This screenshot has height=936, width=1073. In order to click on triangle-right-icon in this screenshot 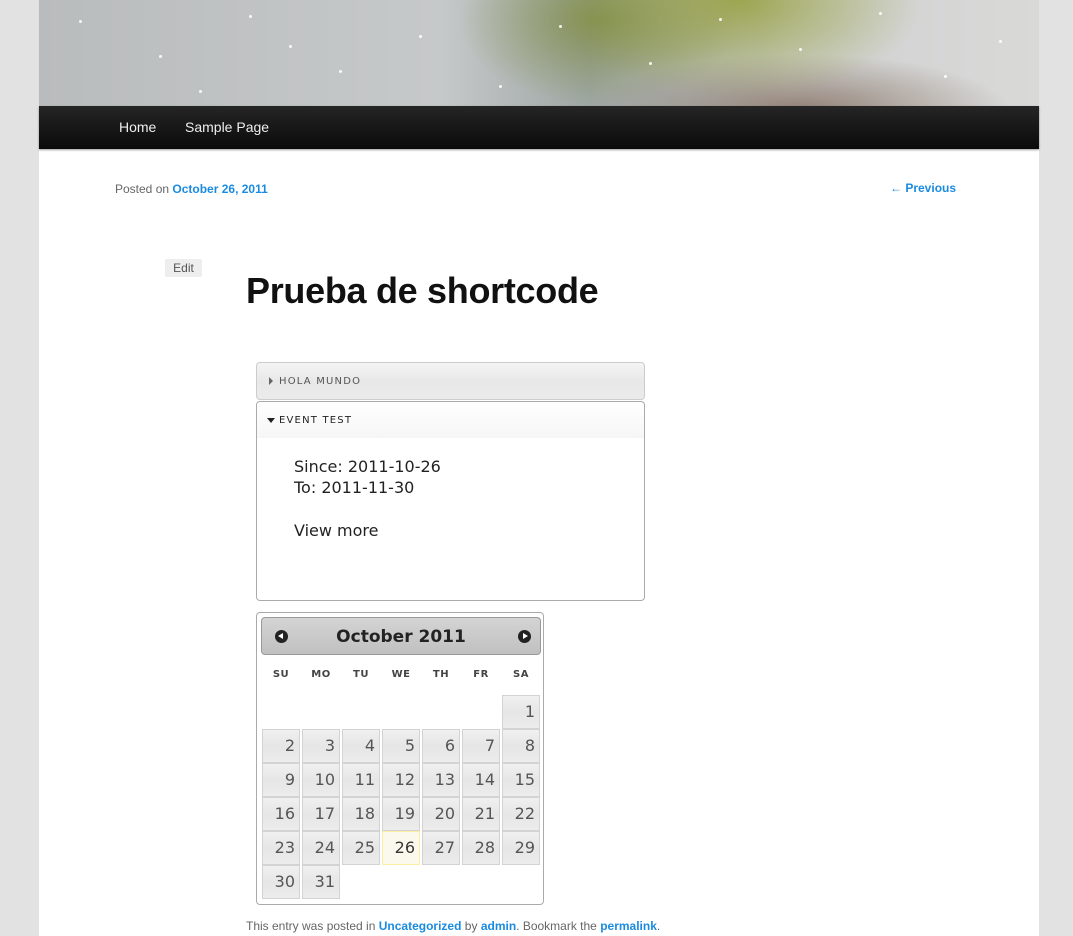, I will do `click(271, 381)`.